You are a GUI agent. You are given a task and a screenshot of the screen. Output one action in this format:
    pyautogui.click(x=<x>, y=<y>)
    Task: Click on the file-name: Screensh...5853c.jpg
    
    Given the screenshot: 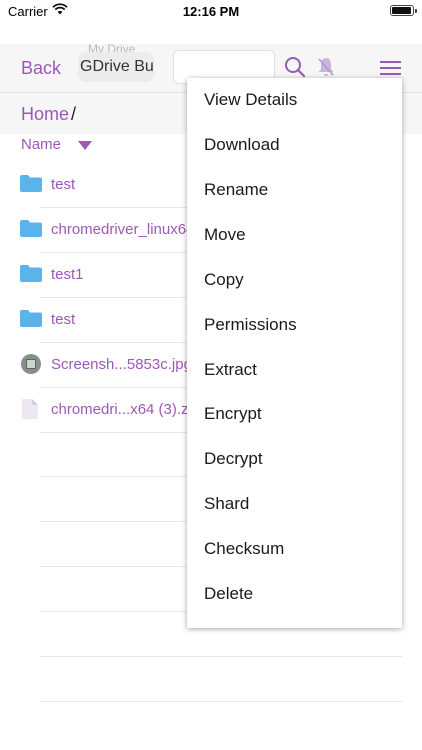 What is the action you would take?
    pyautogui.click(x=121, y=364)
    